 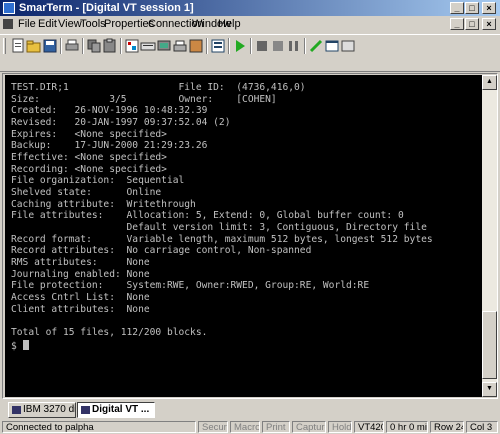 I want to click on status-message: Connected to palpha, so click(x=99, y=427).